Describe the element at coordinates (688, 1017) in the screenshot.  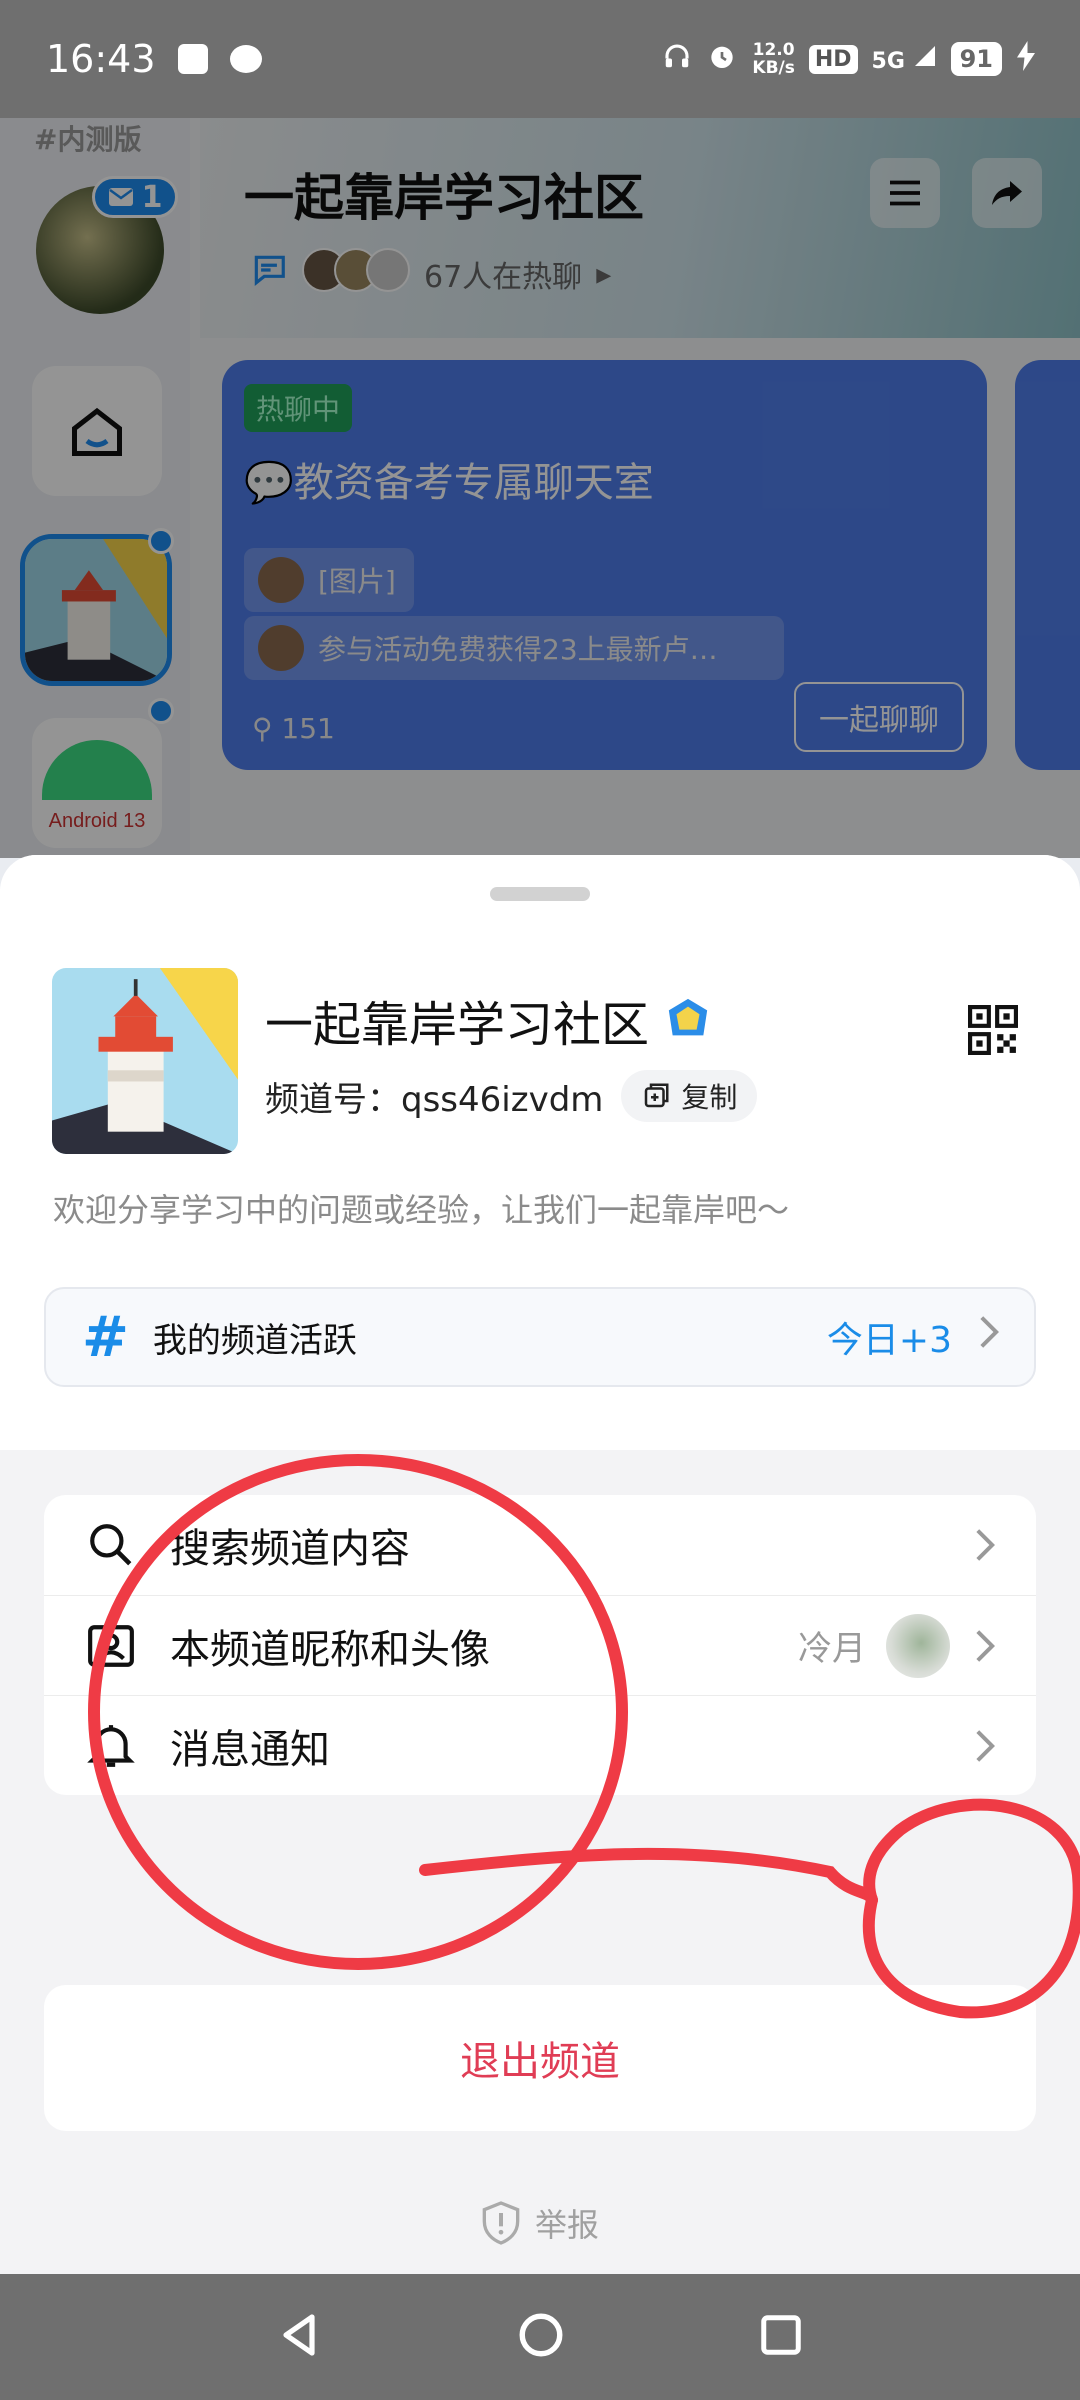
I see `verified-badge-icon` at that location.